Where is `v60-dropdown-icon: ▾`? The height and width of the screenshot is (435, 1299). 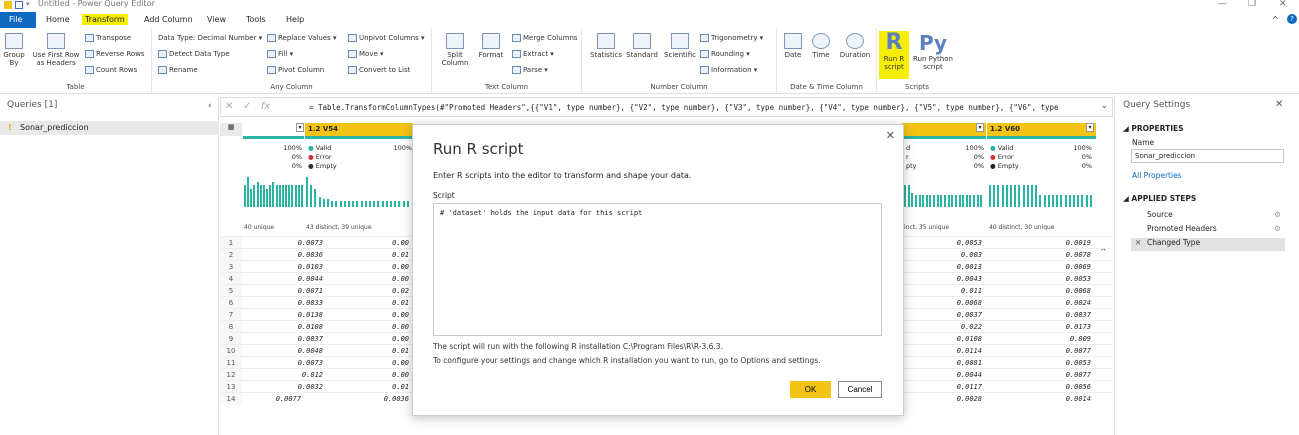
v60-dropdown-icon: ▾ is located at coordinates (1090, 127).